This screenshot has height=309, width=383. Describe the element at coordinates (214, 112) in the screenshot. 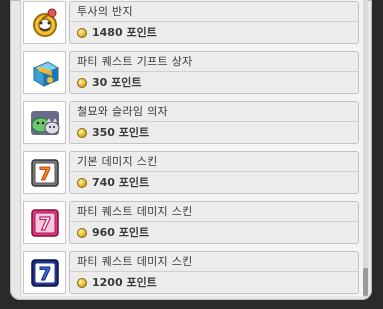

I see `item-name: 철묘와 슬라임 의자` at that location.